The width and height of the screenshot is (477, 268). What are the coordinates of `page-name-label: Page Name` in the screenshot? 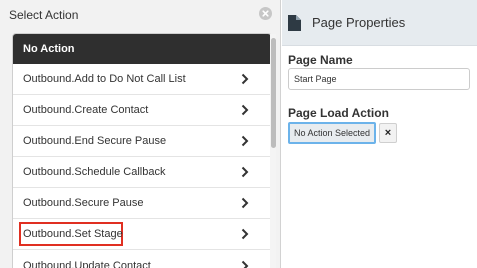 It's located at (320, 60).